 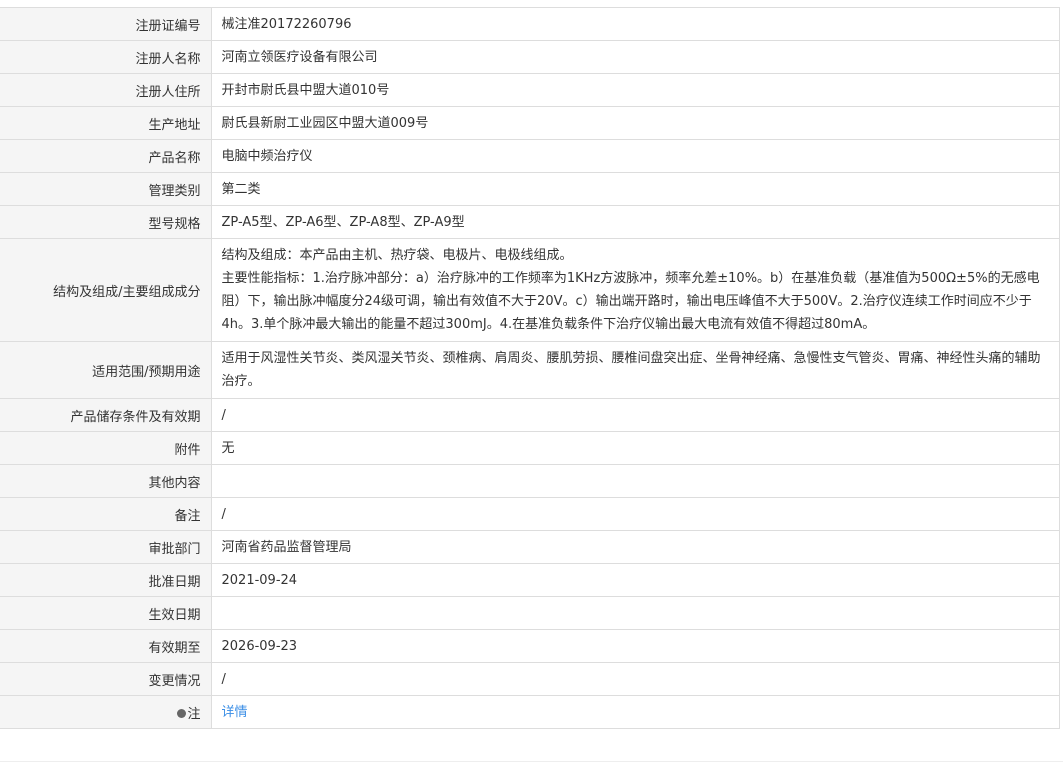 What do you see at coordinates (106, 613) in the screenshot?
I see `row-label: 生效日期` at bounding box center [106, 613].